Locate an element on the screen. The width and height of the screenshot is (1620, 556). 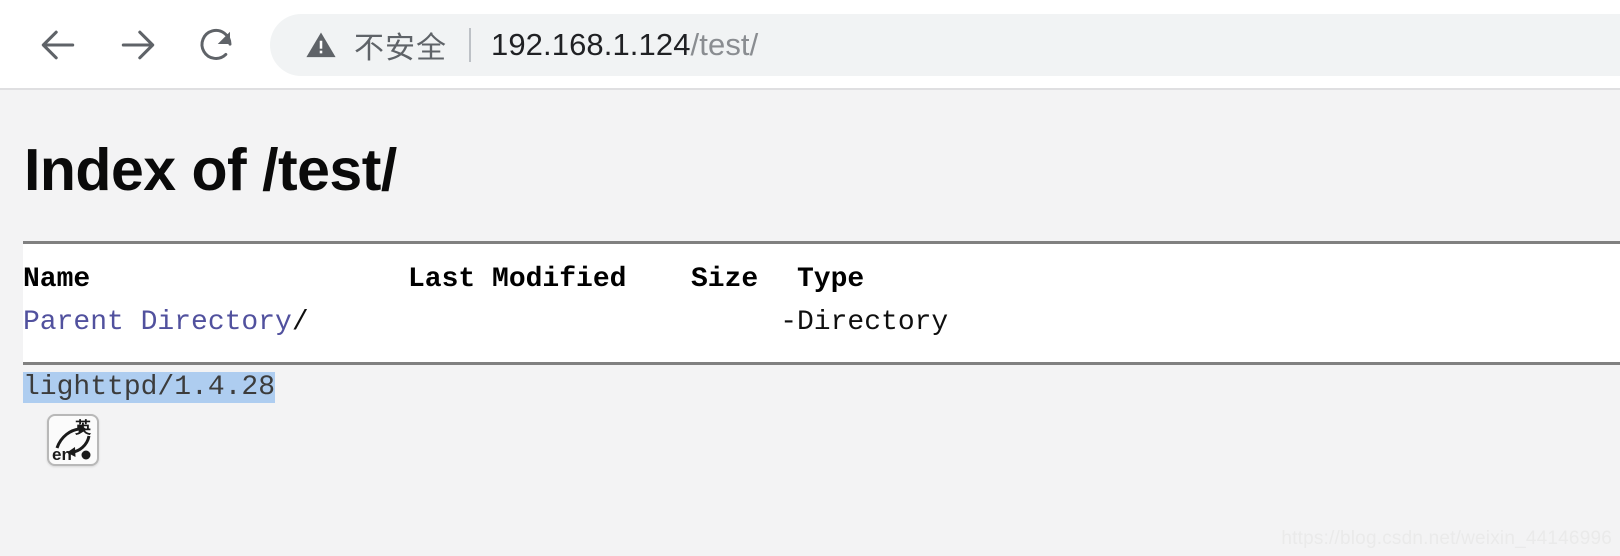
column-header-type: Type is located at coordinates (872, 279).